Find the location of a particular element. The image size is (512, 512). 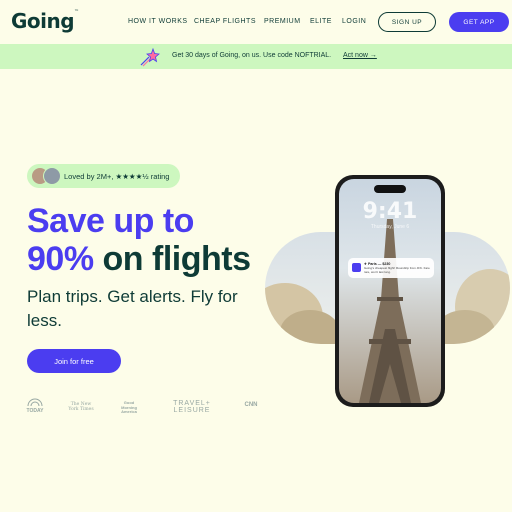

subheadline-line-1: Plan trips. Get alerts. Fly for is located at coordinates (132, 296).